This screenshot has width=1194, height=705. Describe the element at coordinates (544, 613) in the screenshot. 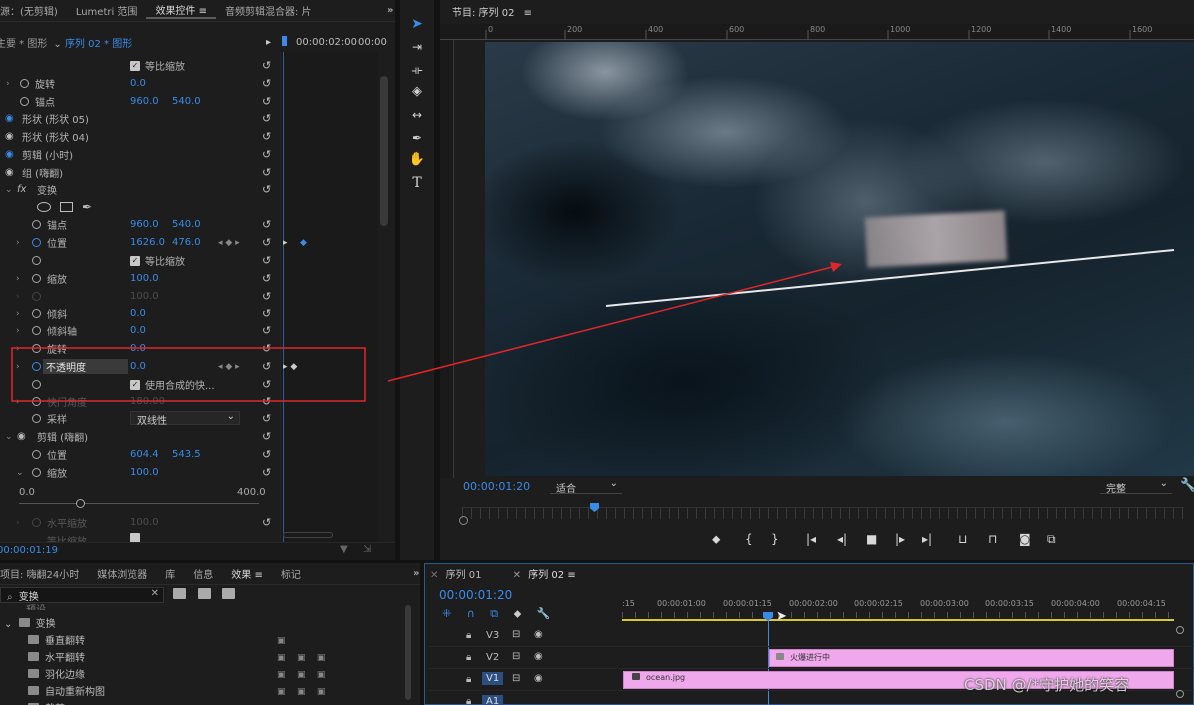

I see `timeline-settings-icon: 🔧` at that location.